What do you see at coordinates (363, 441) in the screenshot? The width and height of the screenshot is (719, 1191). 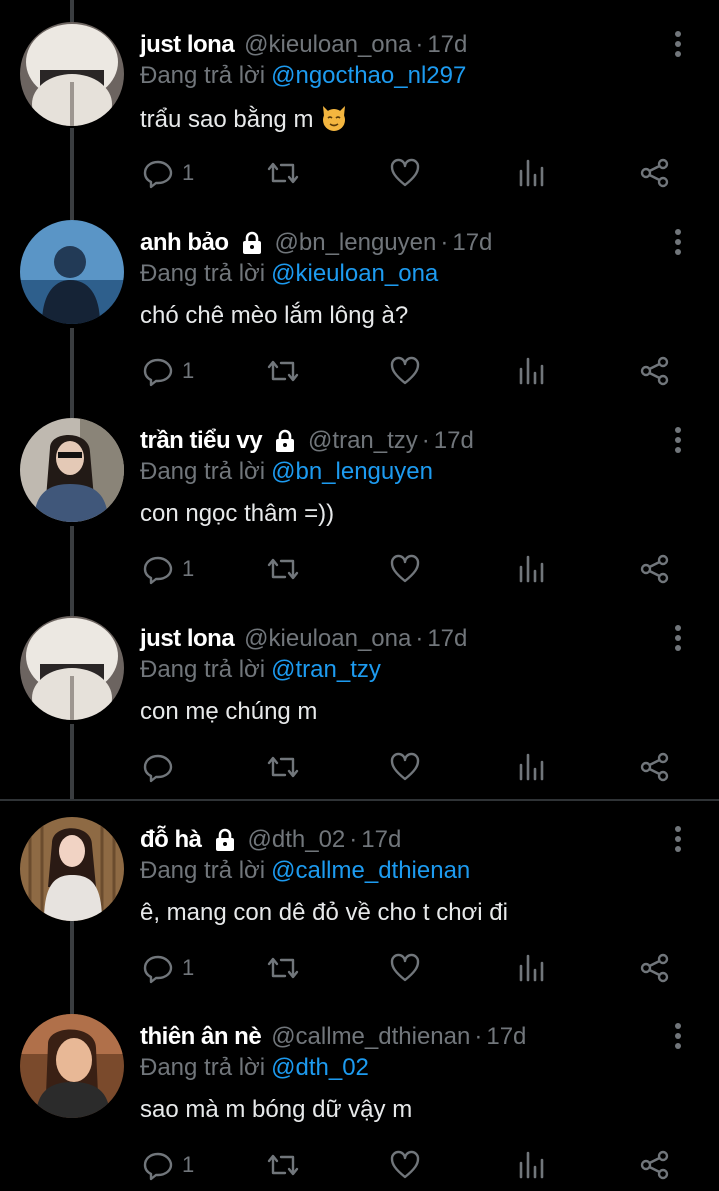 I see `user-handle: @tran_tzy` at bounding box center [363, 441].